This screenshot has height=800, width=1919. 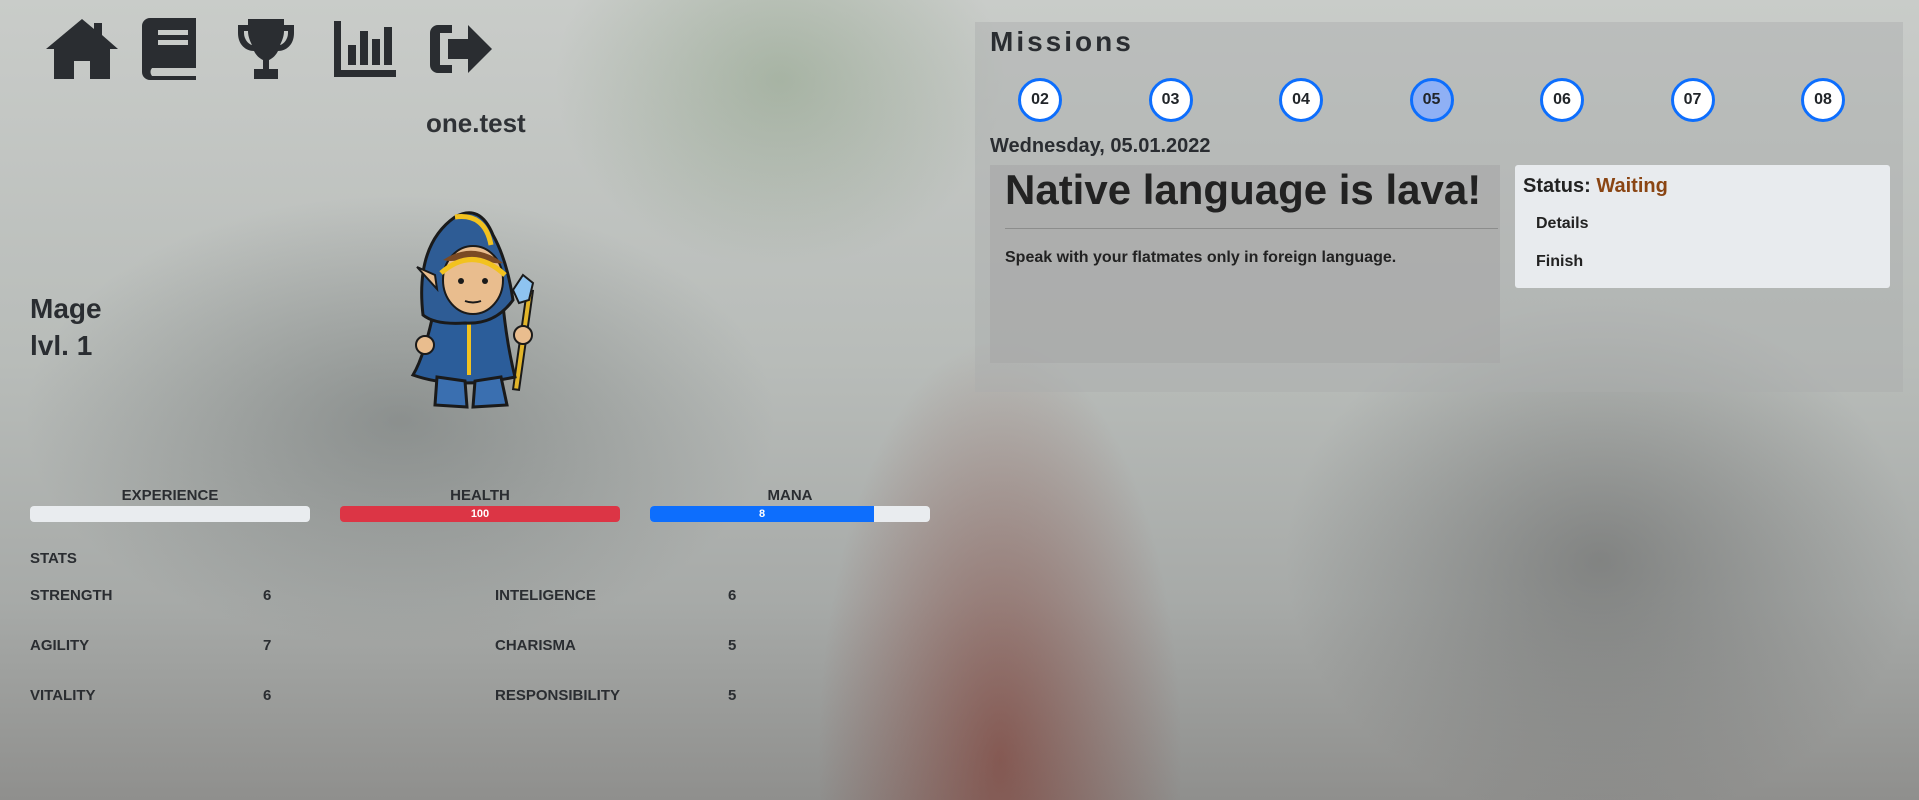 What do you see at coordinates (732, 695) in the screenshot?
I see `stat-responsibility-value: 5` at bounding box center [732, 695].